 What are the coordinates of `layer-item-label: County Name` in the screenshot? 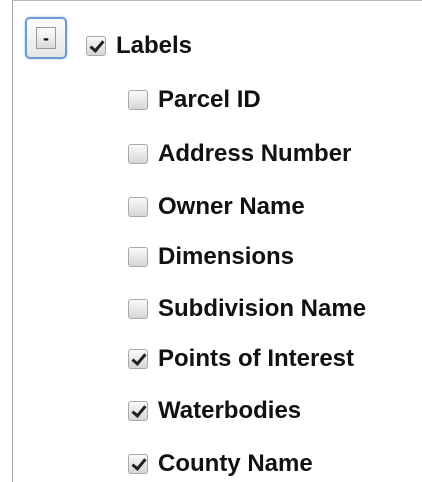 It's located at (235, 463).